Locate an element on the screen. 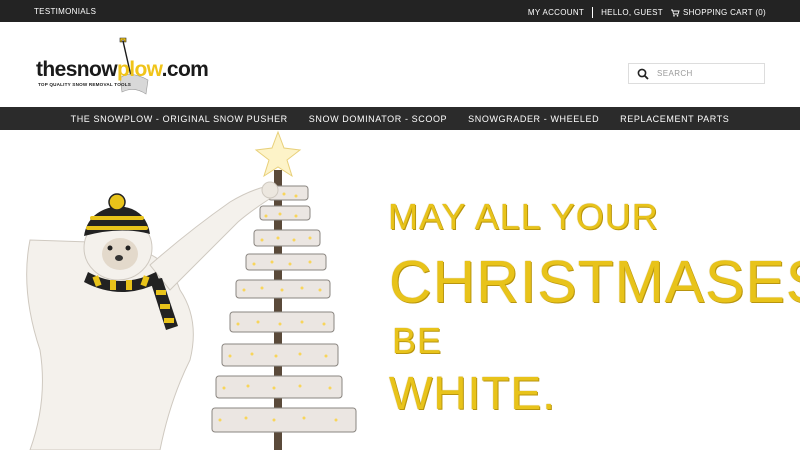  logo-word-snow: snow is located at coordinates (91, 69).